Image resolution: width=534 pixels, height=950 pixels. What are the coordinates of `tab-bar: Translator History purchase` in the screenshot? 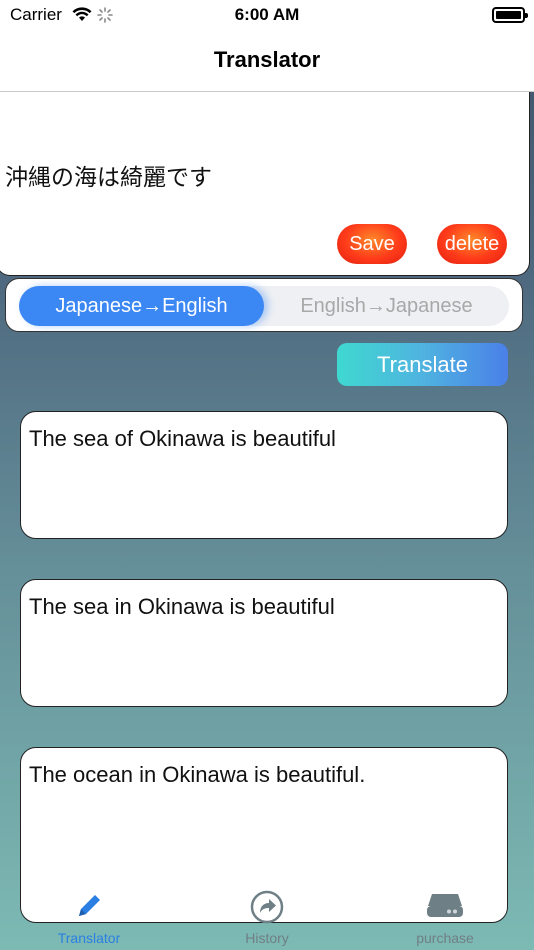 It's located at (267, 915).